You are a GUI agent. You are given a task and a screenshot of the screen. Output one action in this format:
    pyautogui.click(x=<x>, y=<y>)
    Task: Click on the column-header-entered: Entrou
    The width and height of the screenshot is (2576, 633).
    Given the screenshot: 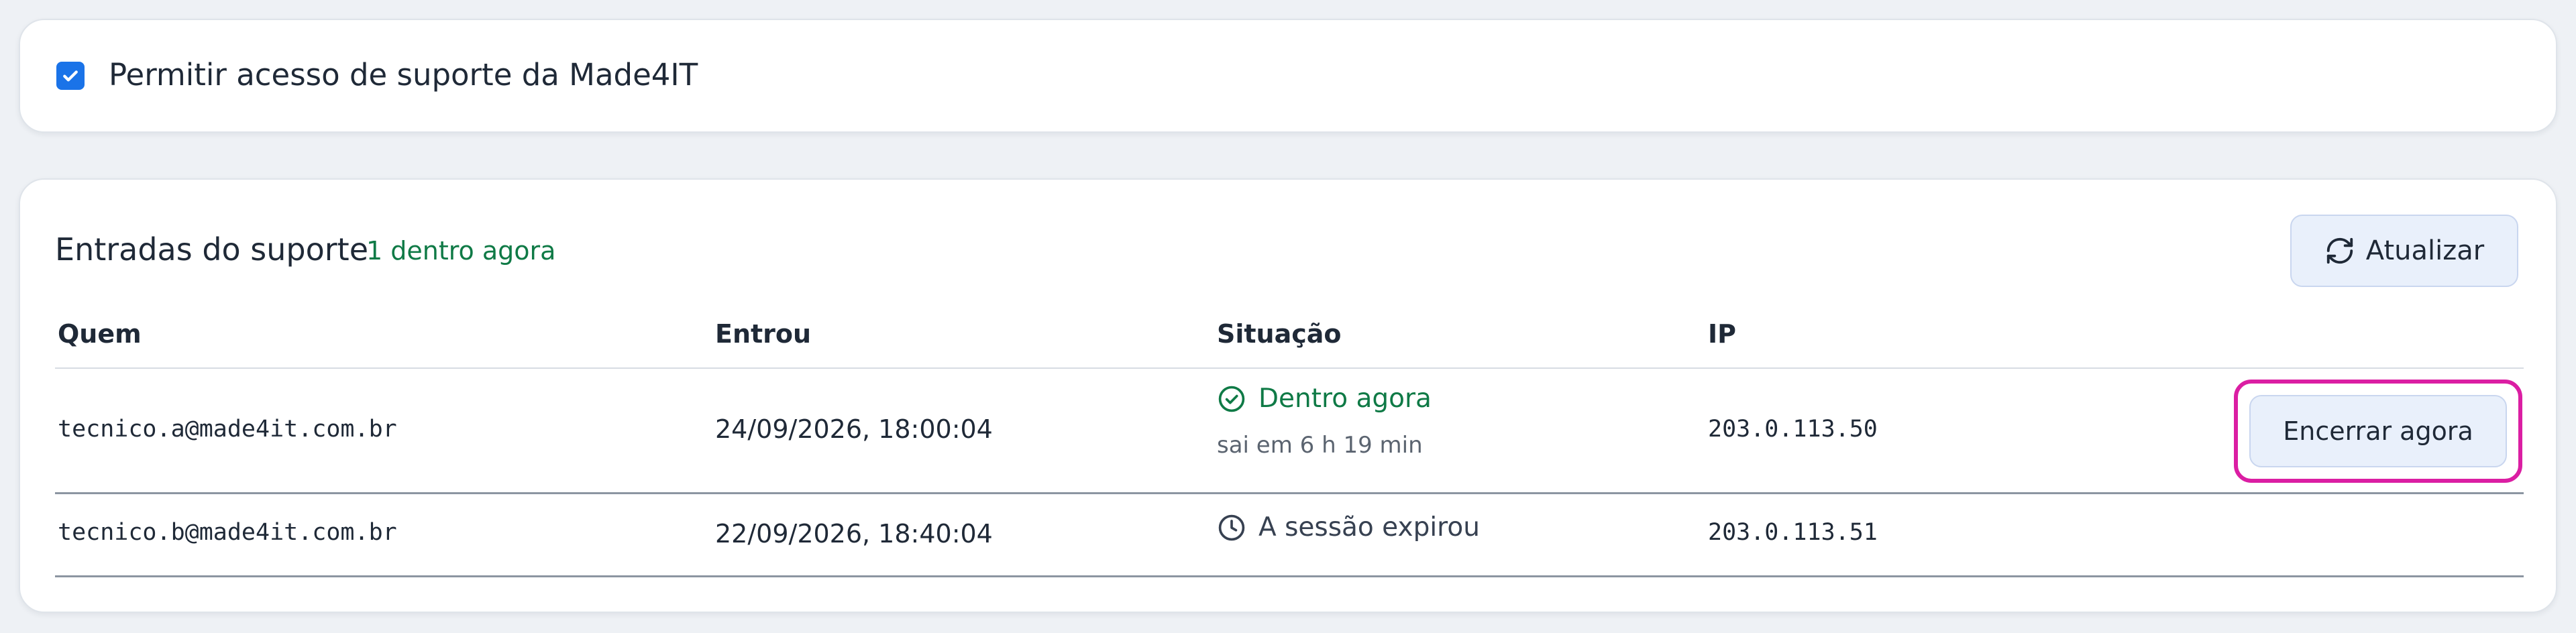 What is the action you would take?
    pyautogui.click(x=763, y=334)
    